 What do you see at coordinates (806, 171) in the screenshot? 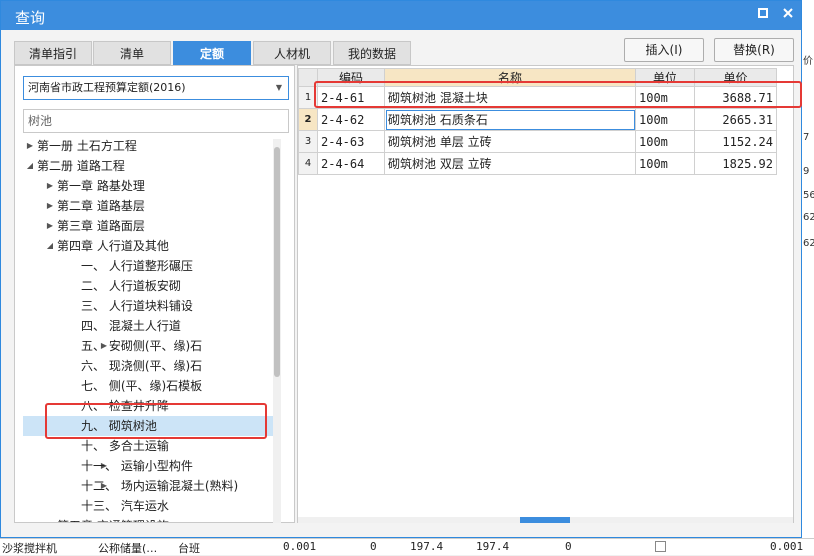
I see `bg-cell: 9` at bounding box center [806, 171].